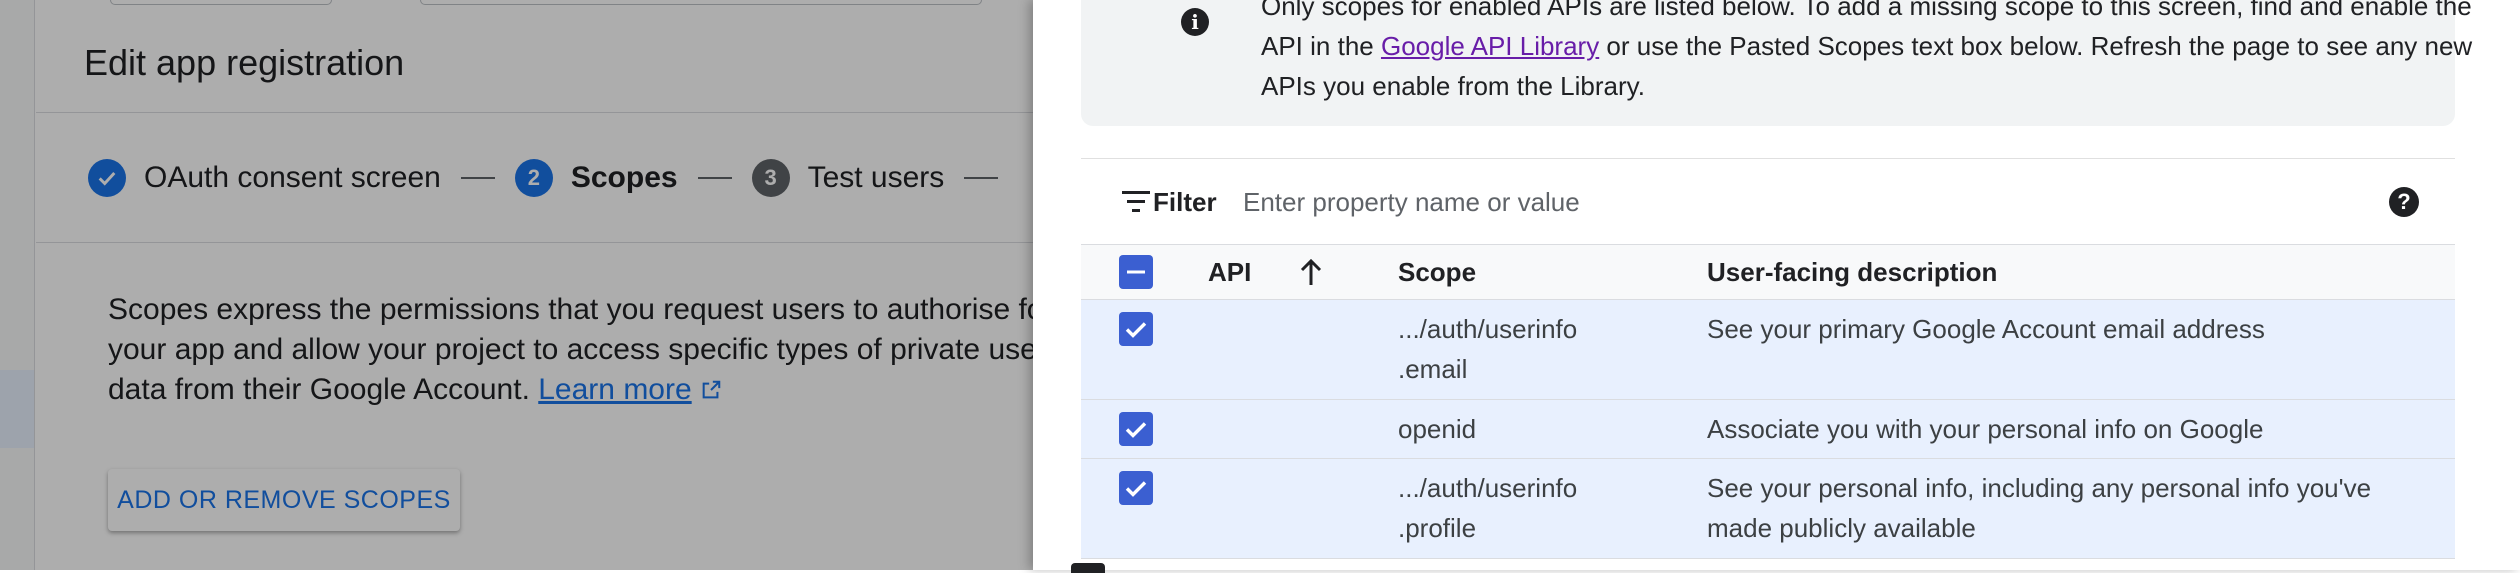 The image size is (2520, 573). What do you see at coordinates (1185, 202) in the screenshot?
I see `filter-label: Filter` at bounding box center [1185, 202].